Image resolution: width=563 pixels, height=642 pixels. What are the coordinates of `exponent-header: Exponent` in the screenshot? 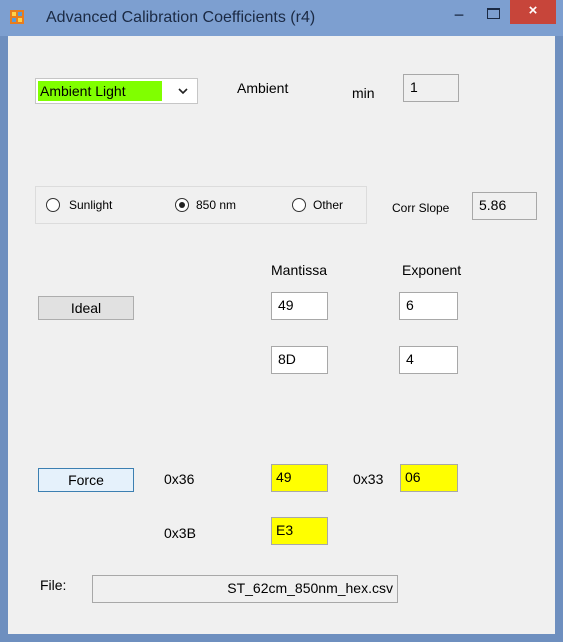 It's located at (432, 270).